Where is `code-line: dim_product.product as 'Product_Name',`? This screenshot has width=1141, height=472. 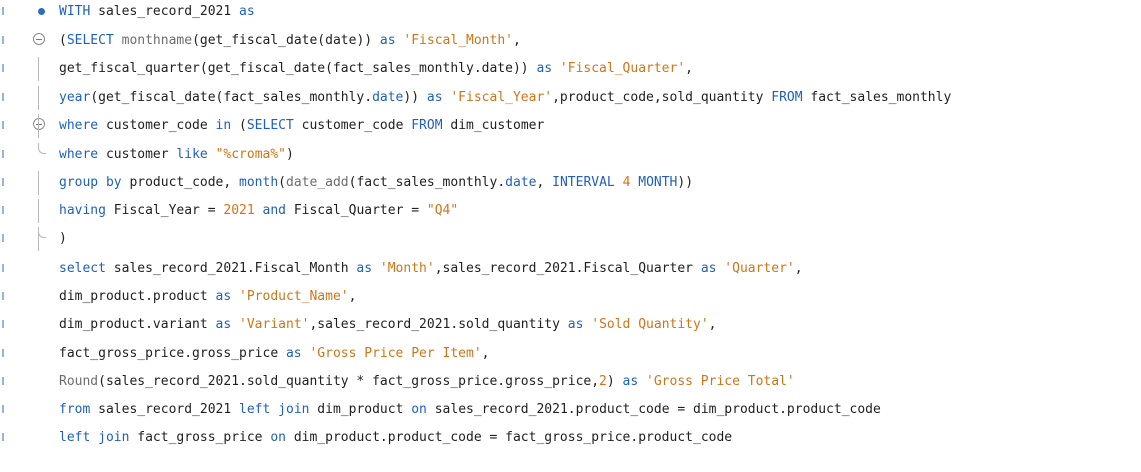
code-line: dim_product.product as 'Product_Name', is located at coordinates (570, 297).